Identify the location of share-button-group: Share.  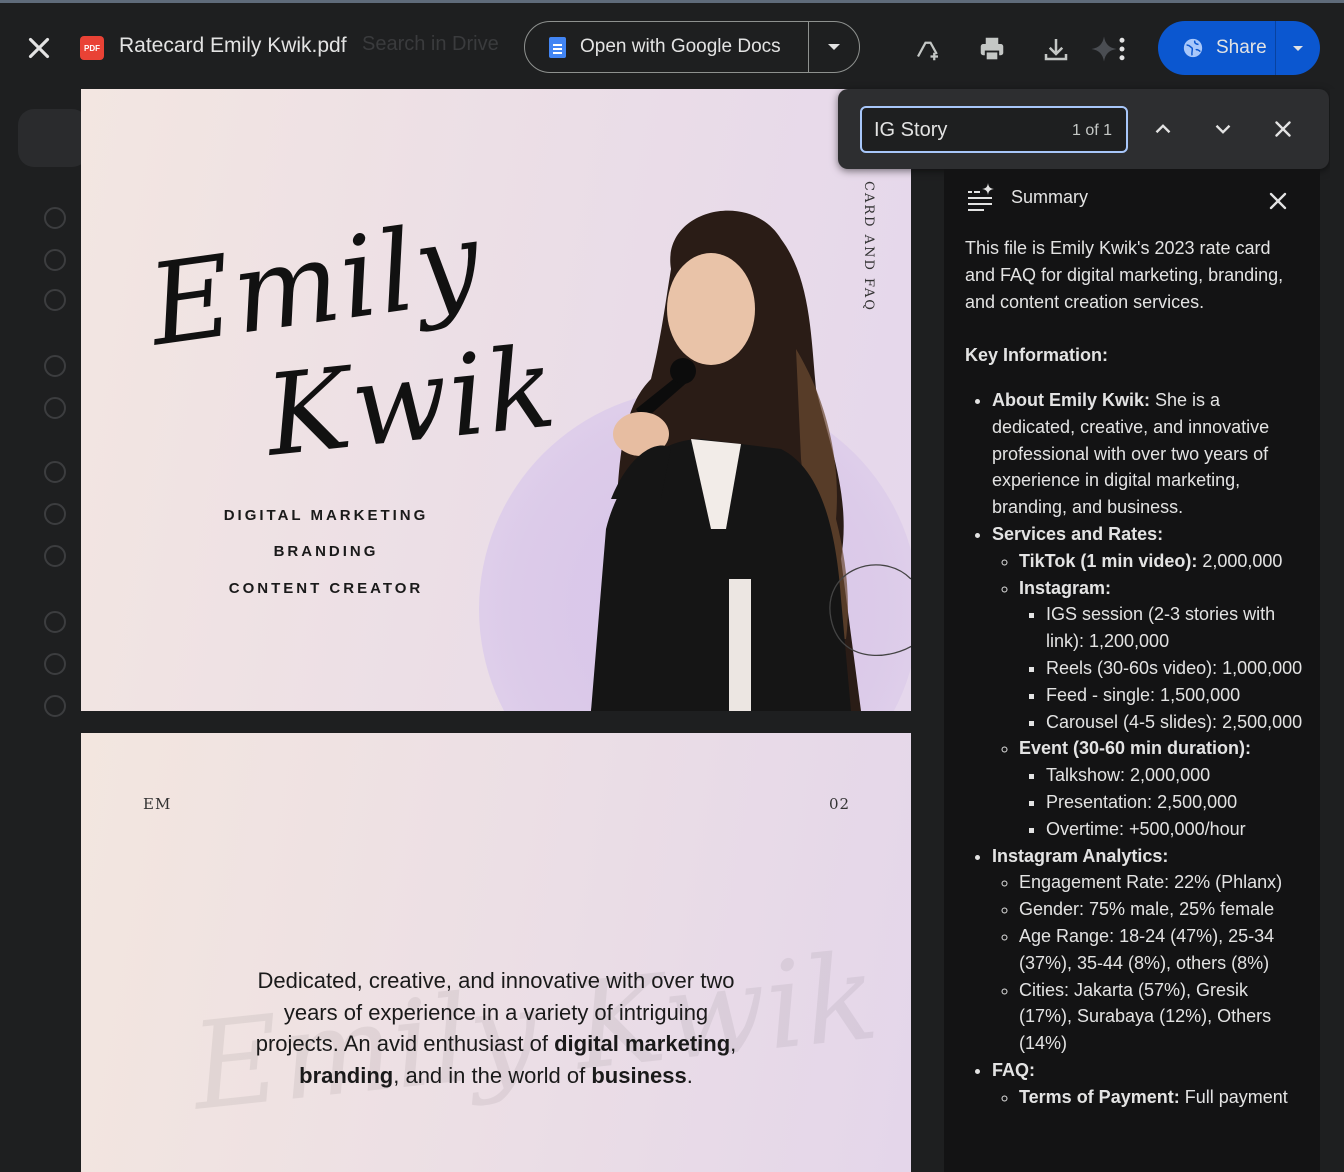
(1239, 48).